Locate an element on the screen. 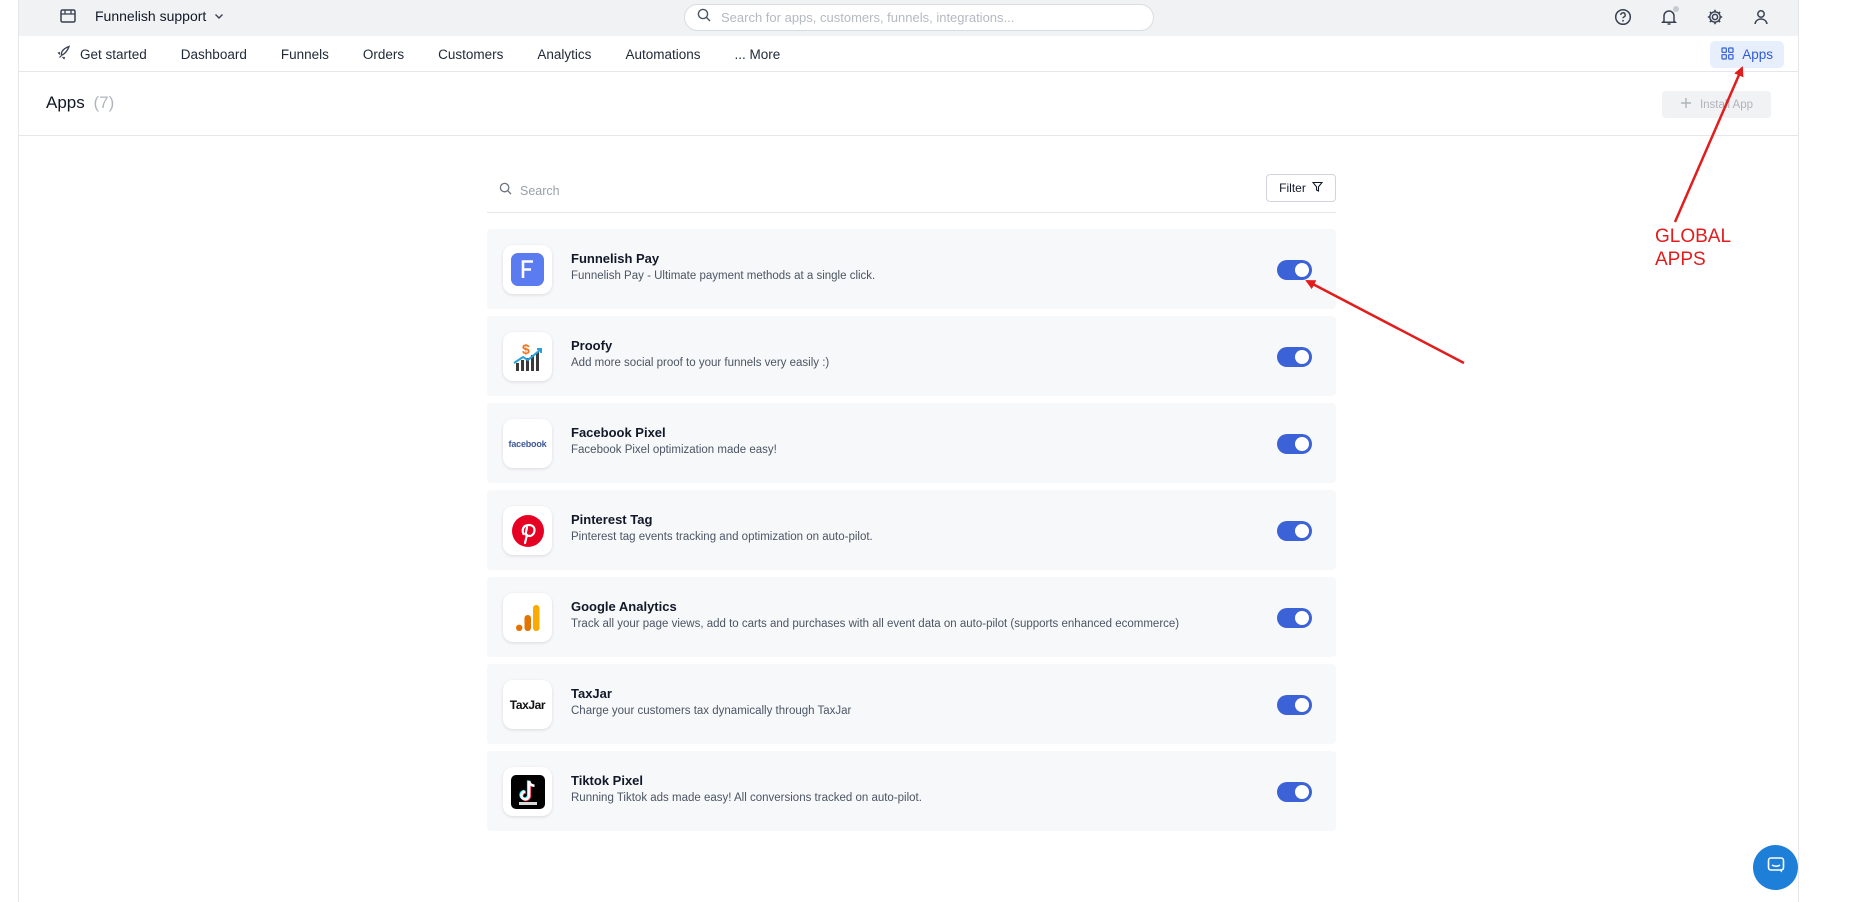 The height and width of the screenshot is (902, 1854). facebook-logo-text: facebook is located at coordinates (527, 443).